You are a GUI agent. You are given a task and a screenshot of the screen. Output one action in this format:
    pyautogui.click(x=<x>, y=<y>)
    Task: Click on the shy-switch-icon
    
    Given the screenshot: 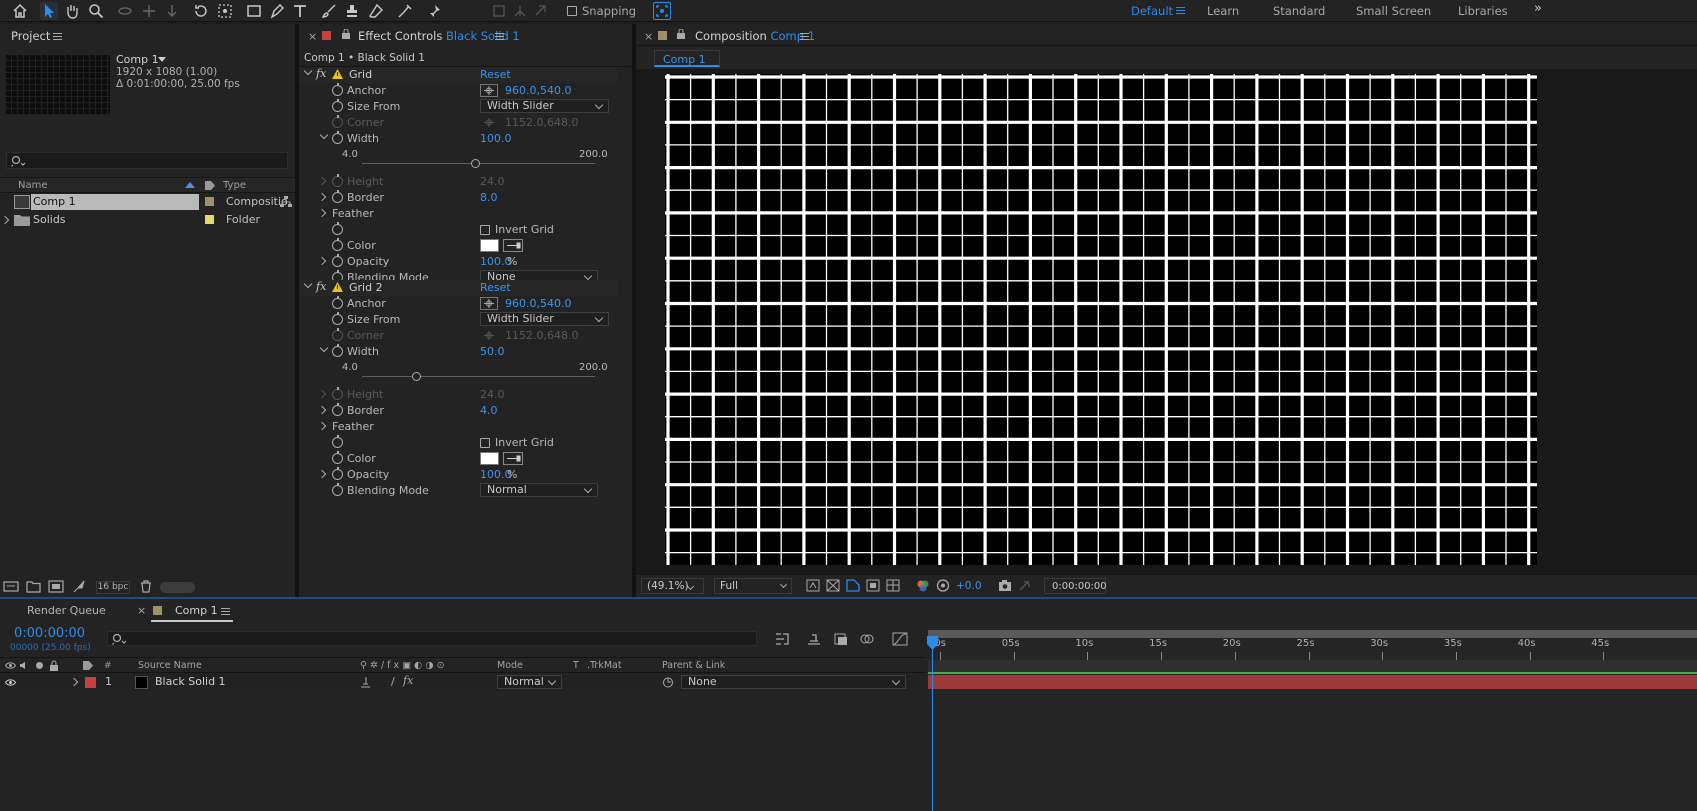 What is the action you would take?
    pyautogui.click(x=365, y=682)
    